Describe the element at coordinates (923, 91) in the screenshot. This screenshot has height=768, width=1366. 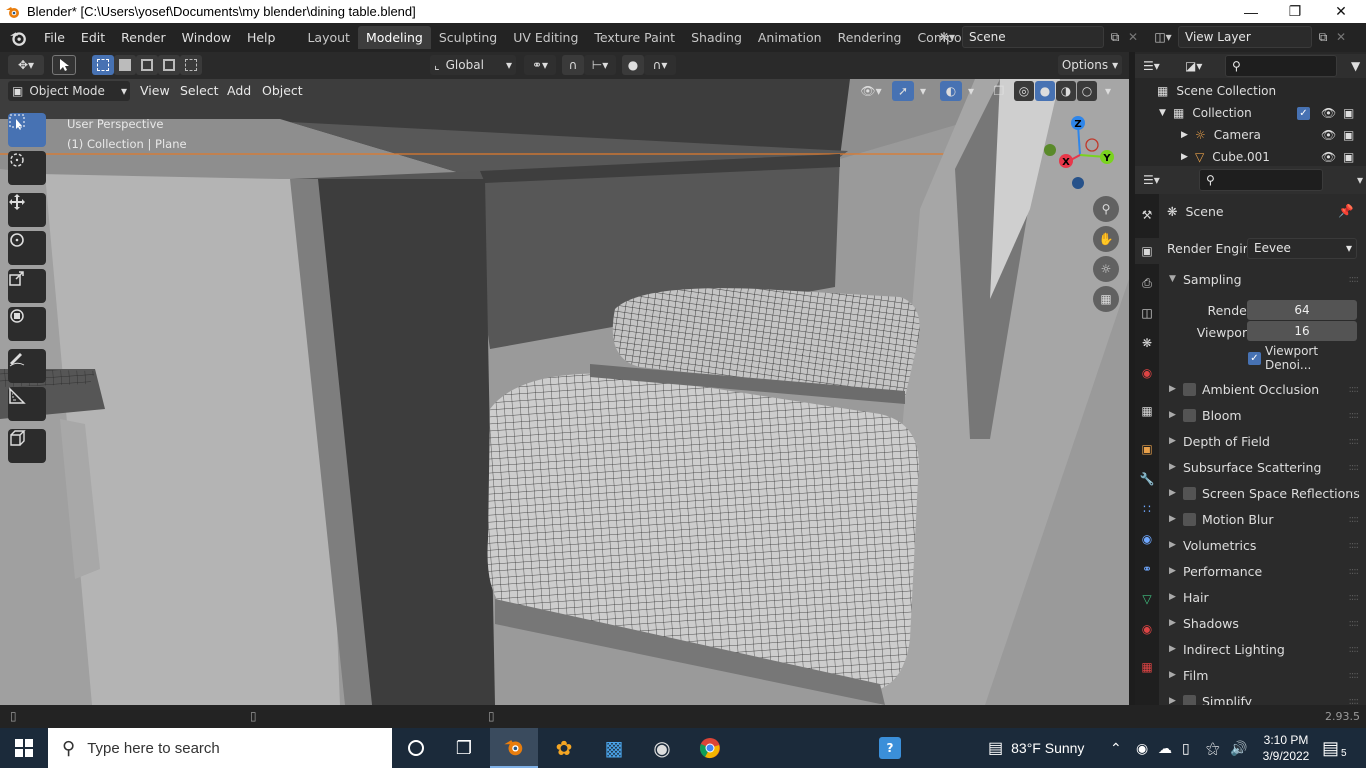
I see `gizmo-dropdown: ▾` at that location.